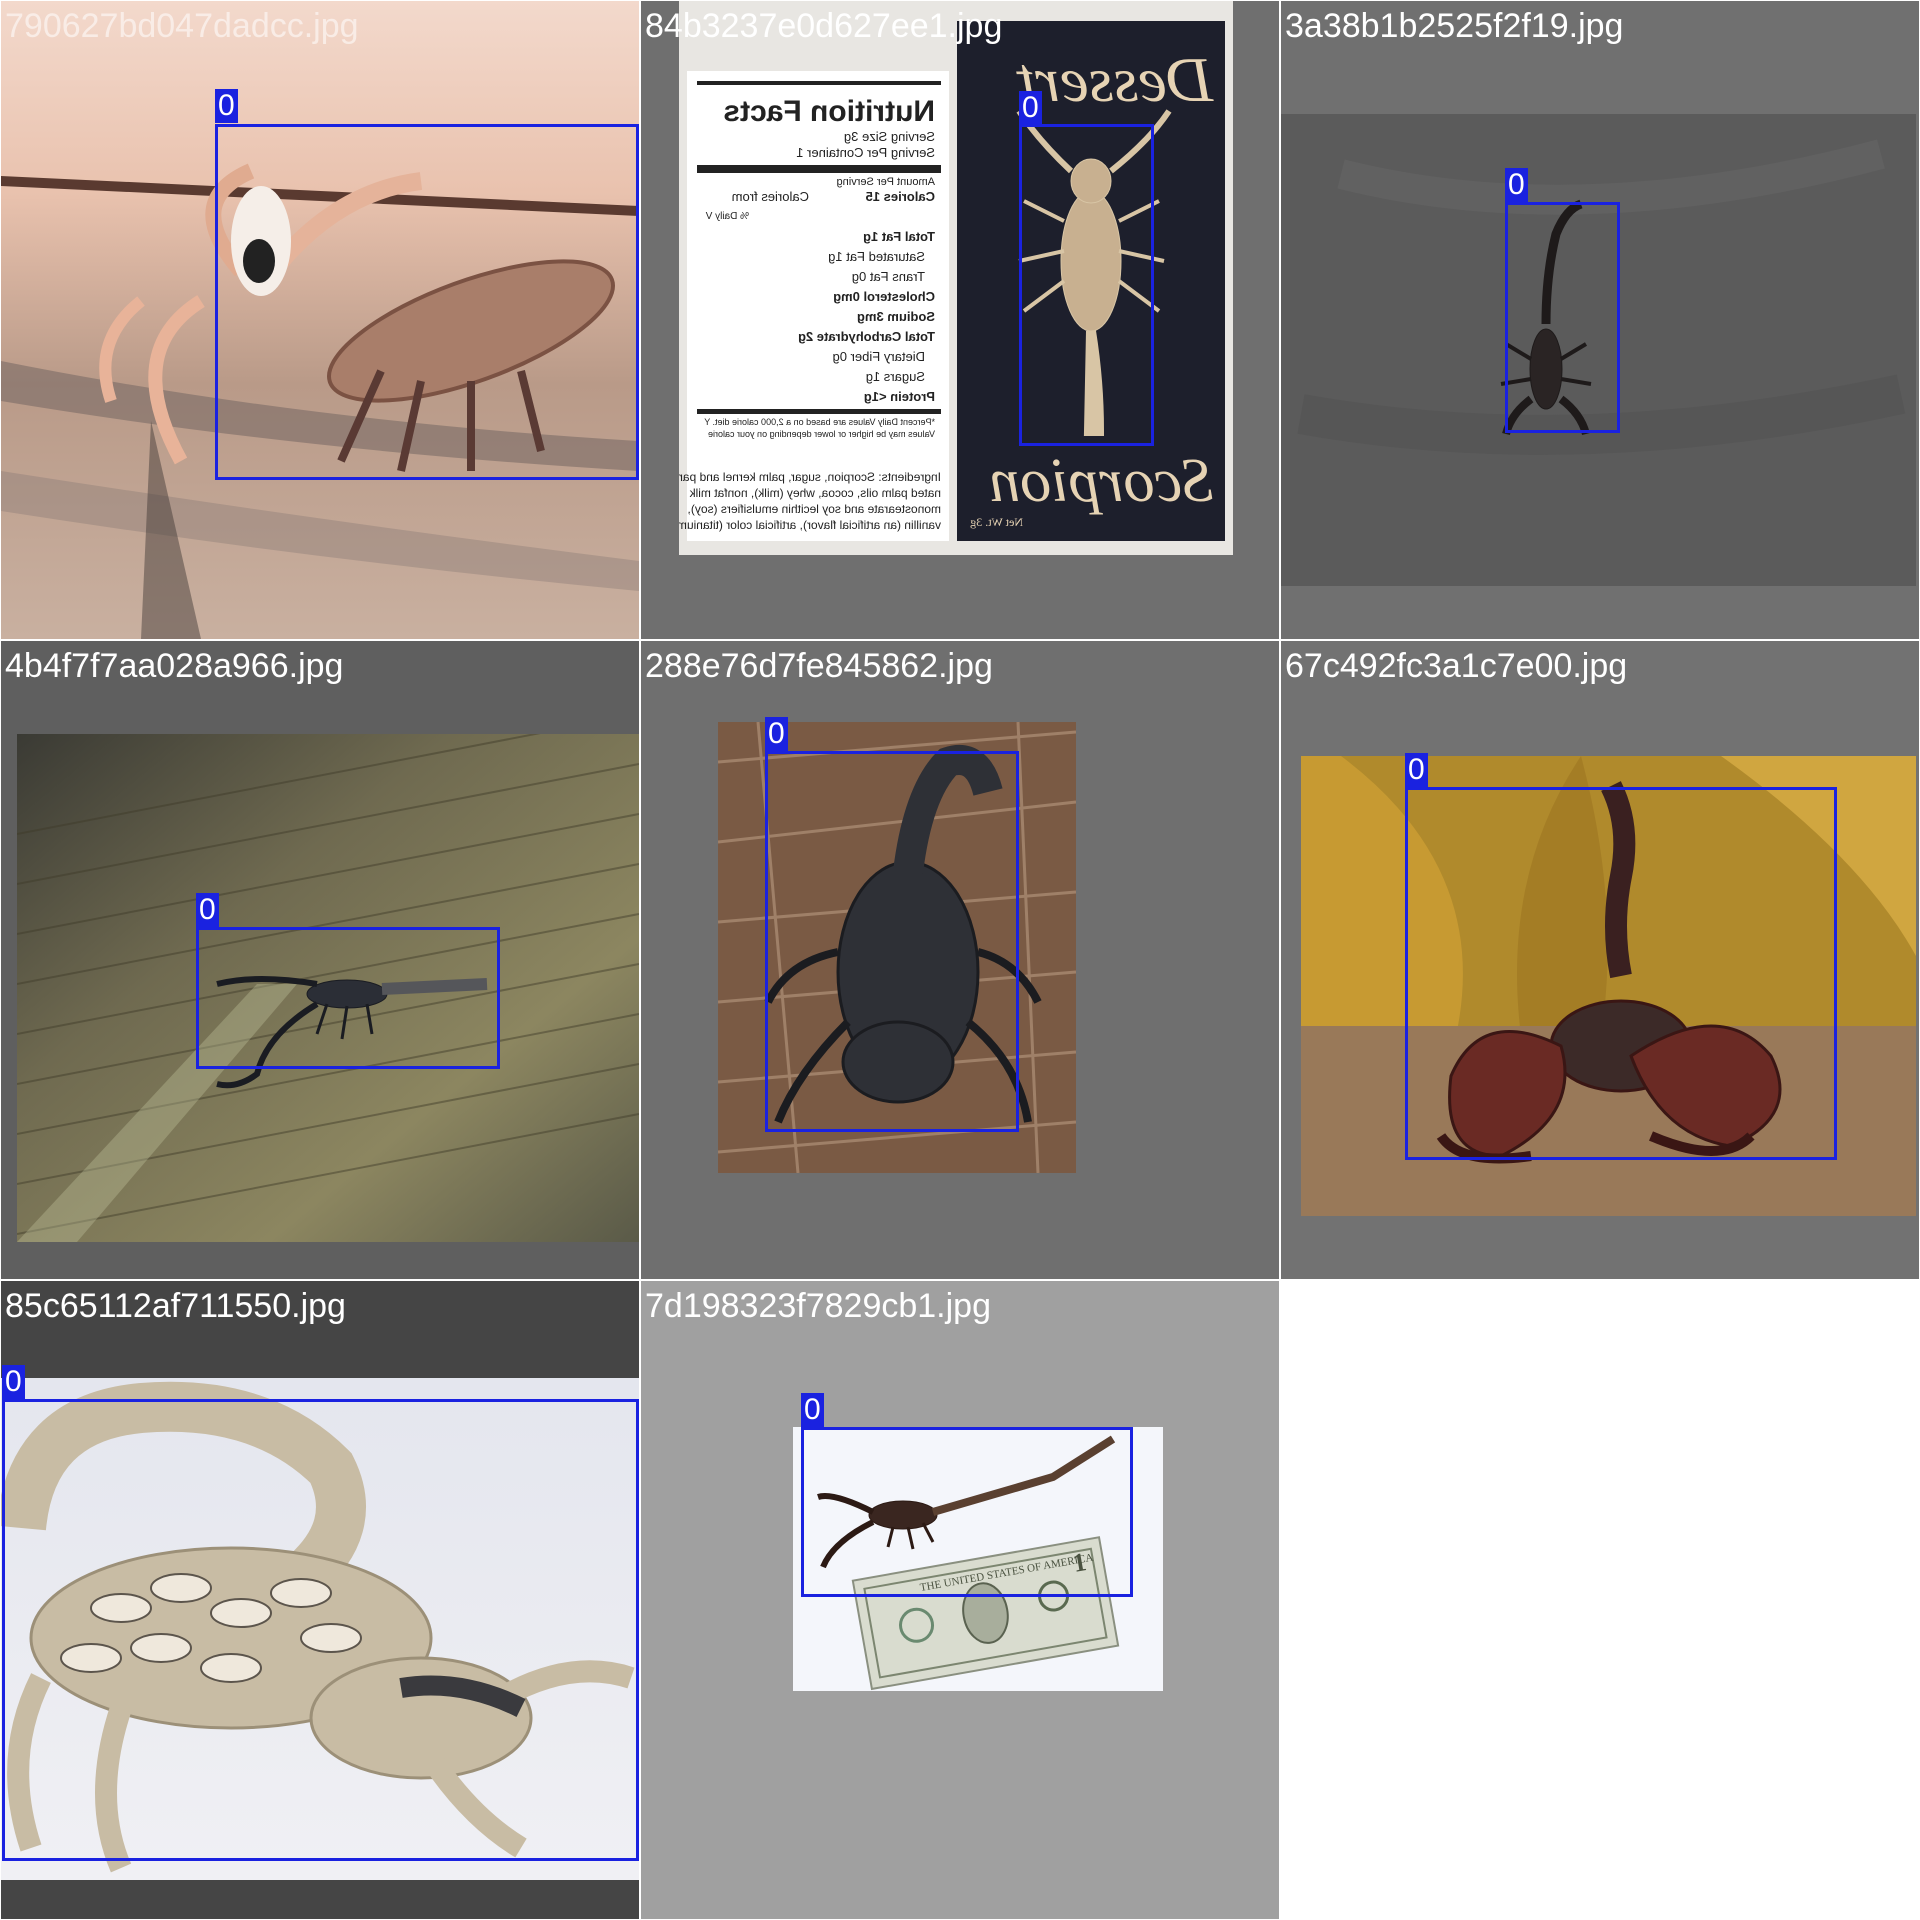  I want to click on empty-tile, so click(1600, 1600).